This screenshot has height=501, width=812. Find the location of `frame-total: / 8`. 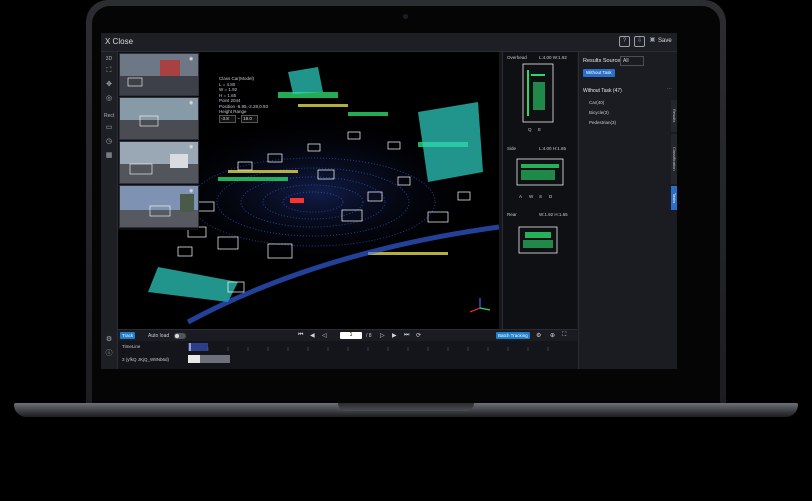

frame-total: / 8 is located at coordinates (369, 336).